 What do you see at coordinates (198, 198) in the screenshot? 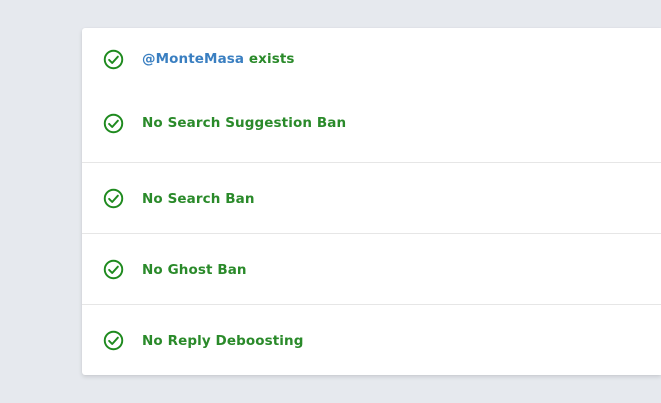
I see `result-label: No Search Ban` at bounding box center [198, 198].